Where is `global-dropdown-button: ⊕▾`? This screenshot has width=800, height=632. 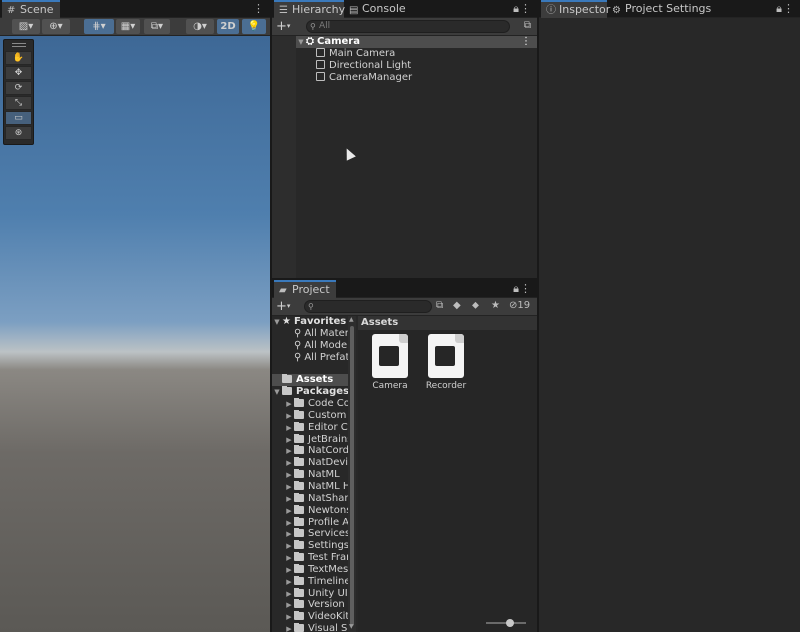 global-dropdown-button: ⊕▾ is located at coordinates (56, 26).